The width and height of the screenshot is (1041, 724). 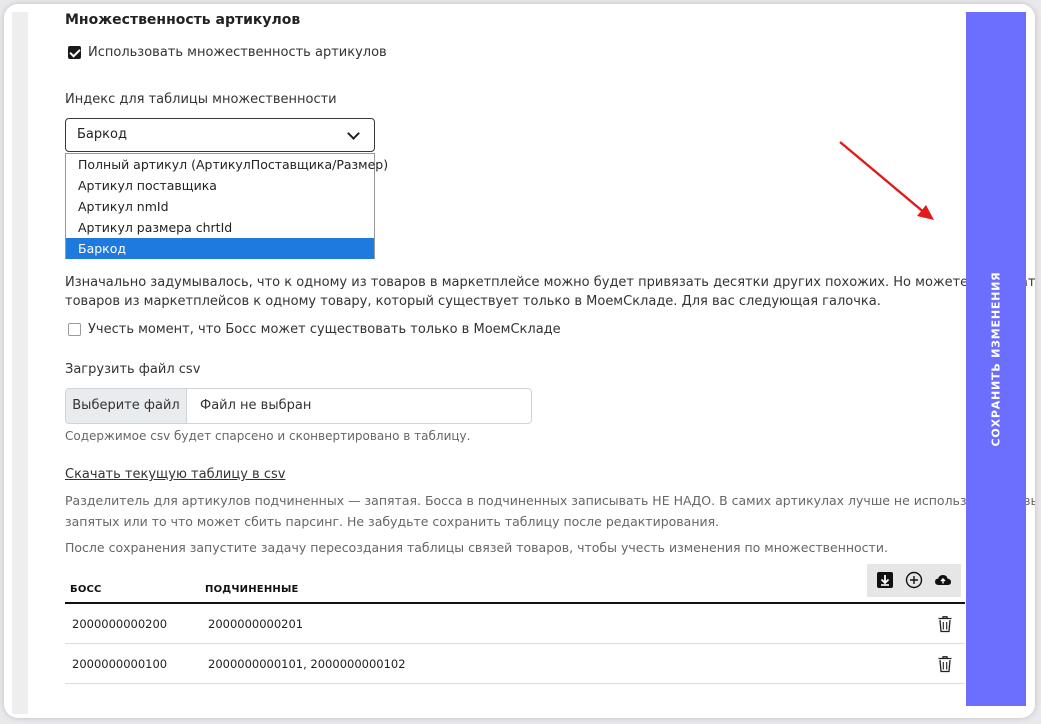 What do you see at coordinates (255, 624) in the screenshot?
I see `row-1-subordinates: 2000000000201` at bounding box center [255, 624].